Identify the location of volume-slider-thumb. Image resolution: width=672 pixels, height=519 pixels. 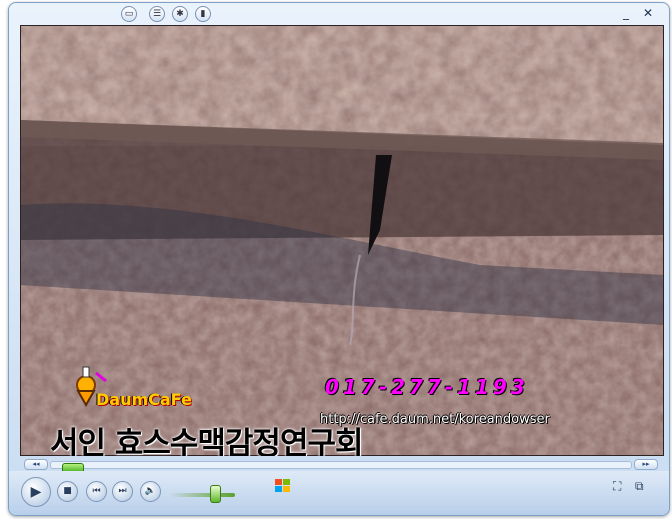
(215, 494).